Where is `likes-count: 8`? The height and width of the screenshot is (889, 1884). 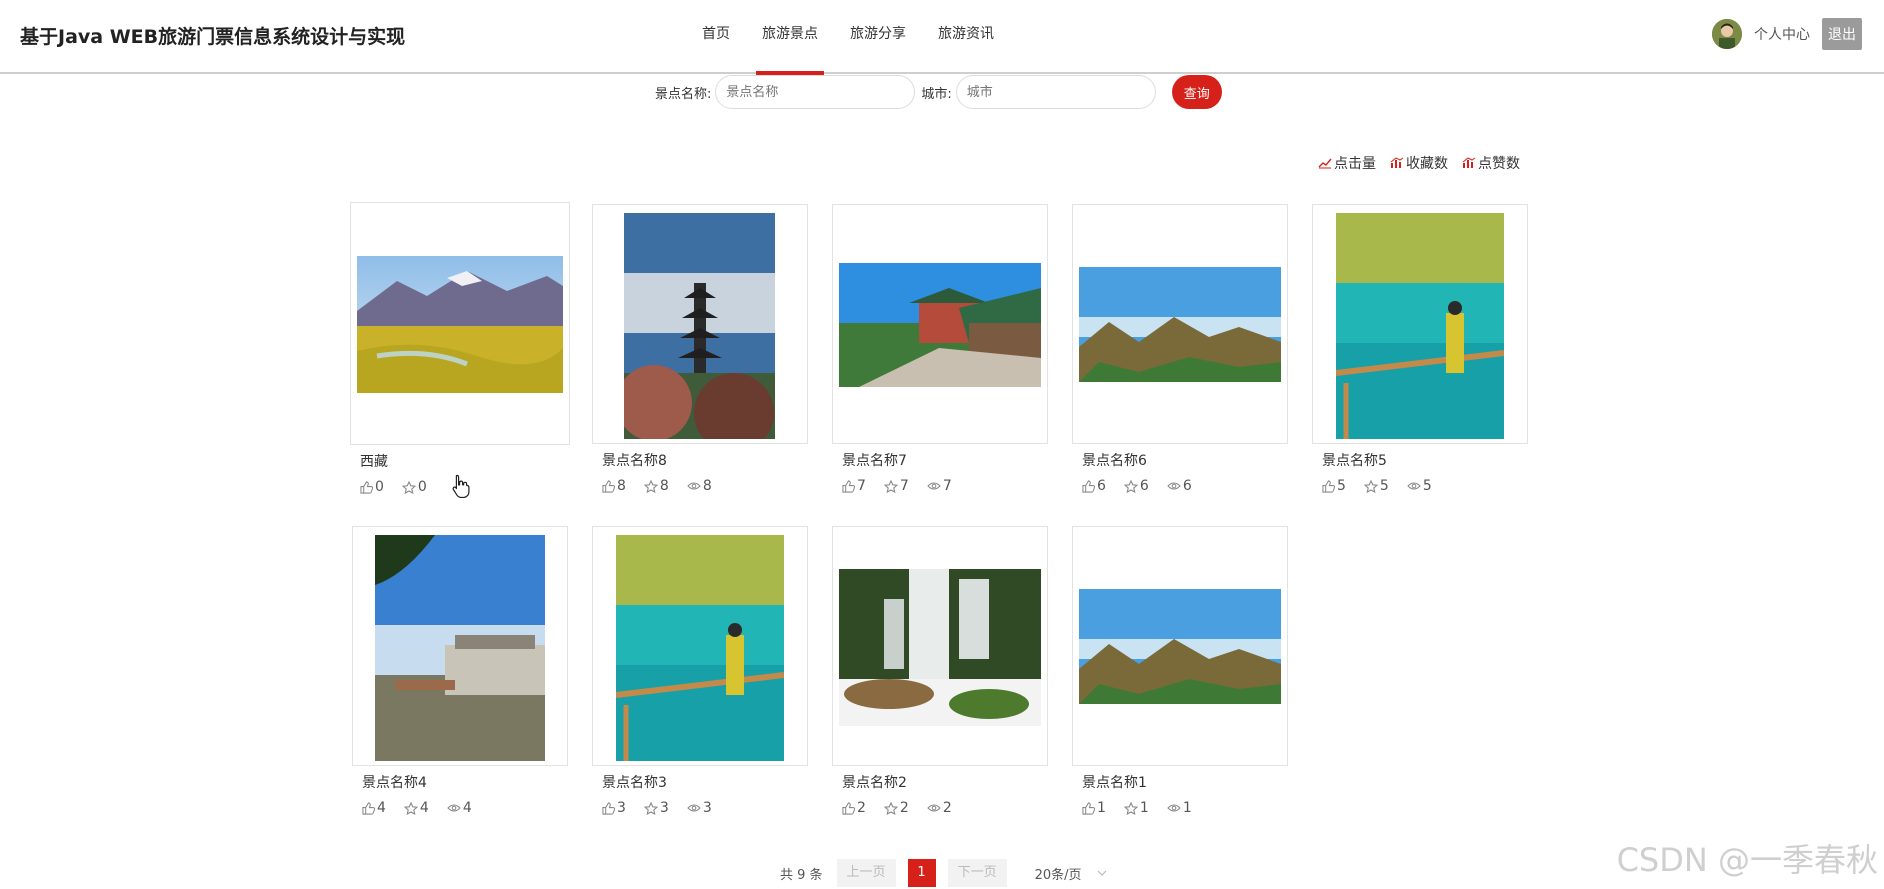 likes-count: 8 is located at coordinates (621, 486).